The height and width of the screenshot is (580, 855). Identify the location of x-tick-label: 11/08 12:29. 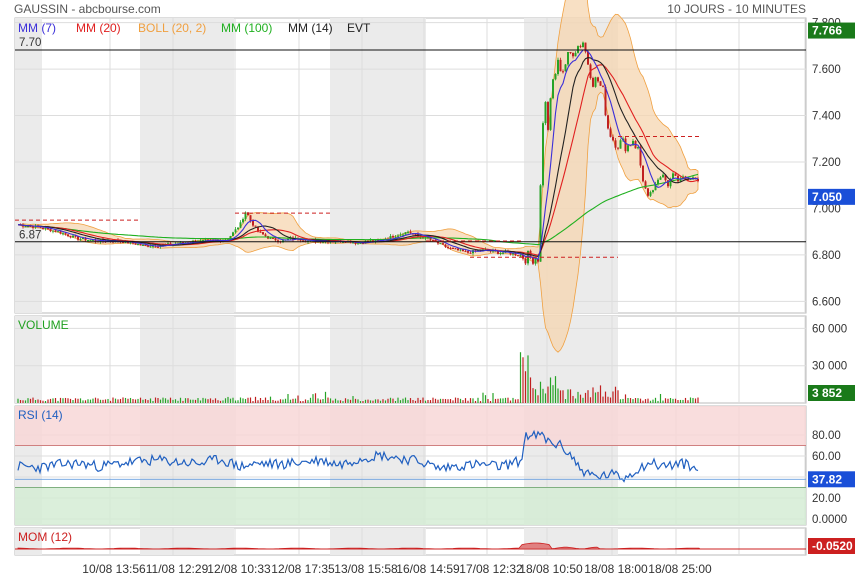
(177, 569).